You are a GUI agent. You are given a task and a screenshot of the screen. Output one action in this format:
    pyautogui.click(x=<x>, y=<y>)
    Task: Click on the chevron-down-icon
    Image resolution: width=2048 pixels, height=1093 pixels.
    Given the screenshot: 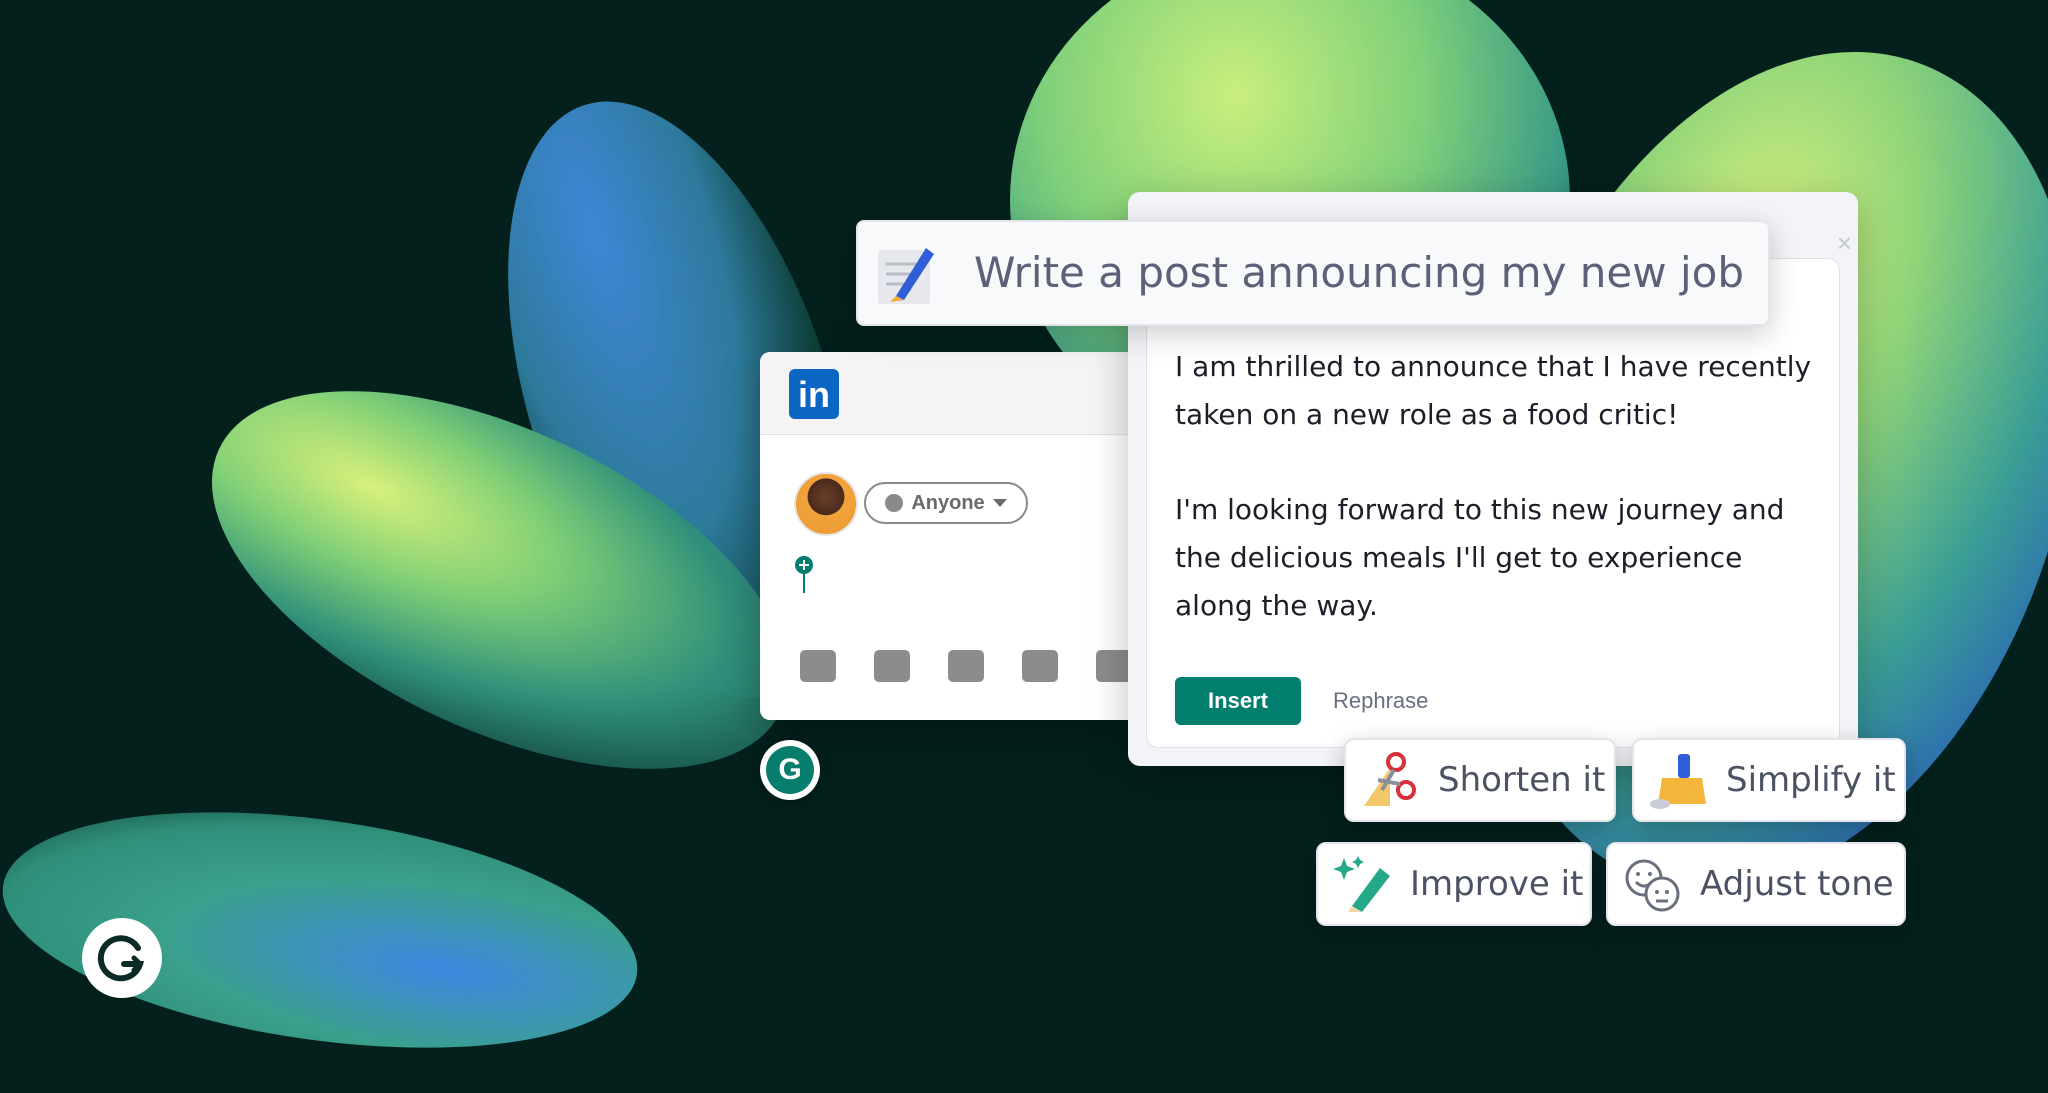 What is the action you would take?
    pyautogui.click(x=999, y=503)
    